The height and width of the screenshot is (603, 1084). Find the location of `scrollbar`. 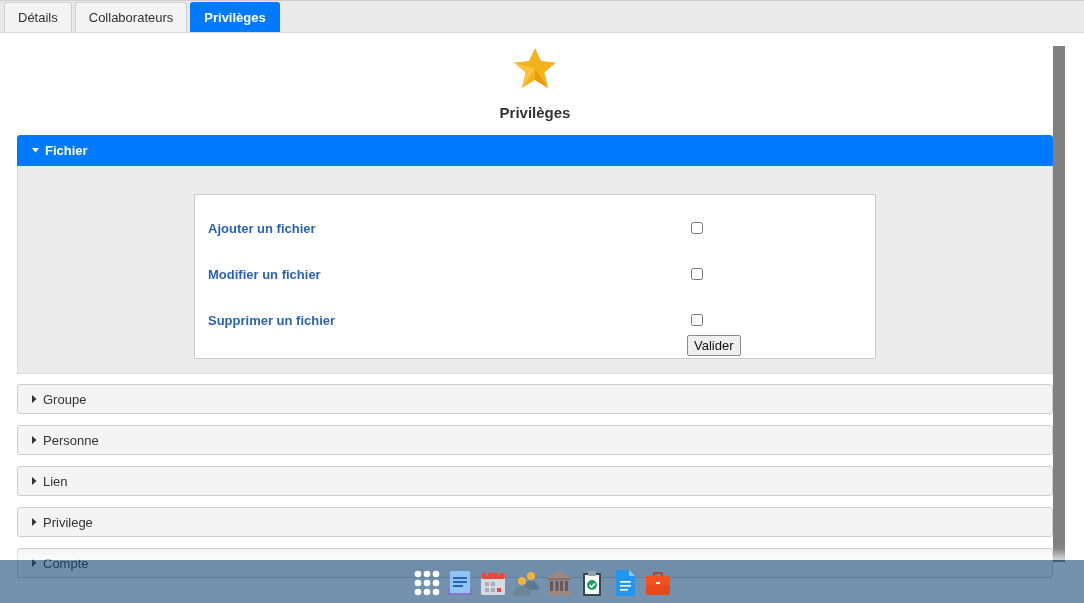

scrollbar is located at coordinates (1059, 304).